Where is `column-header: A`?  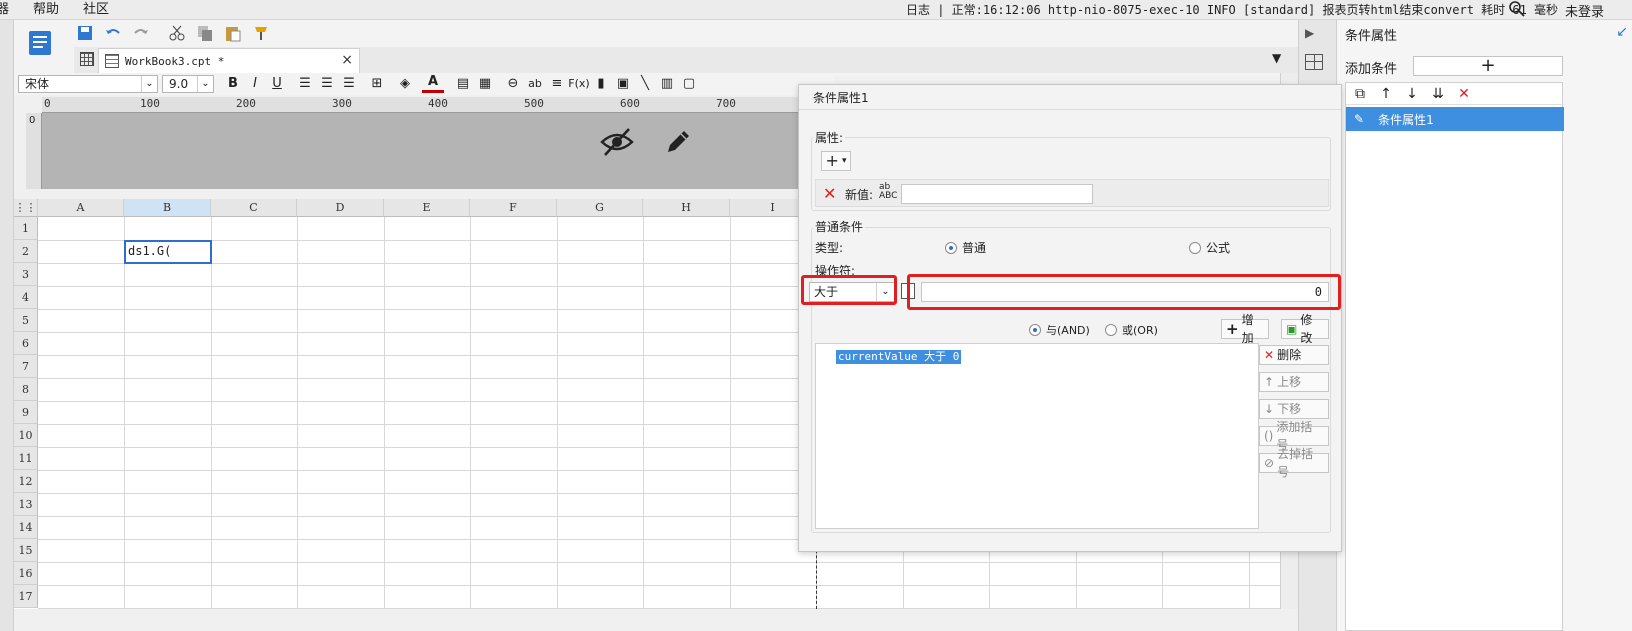
column-header: A is located at coordinates (81, 208).